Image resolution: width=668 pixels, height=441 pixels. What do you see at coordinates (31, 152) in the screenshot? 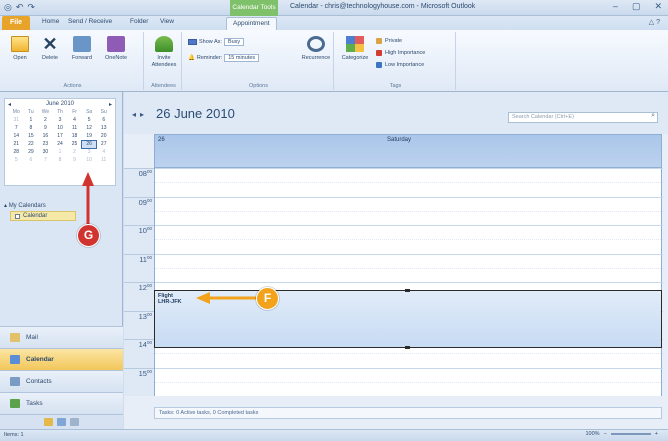
I see `date-navigator-day: 29` at bounding box center [31, 152].